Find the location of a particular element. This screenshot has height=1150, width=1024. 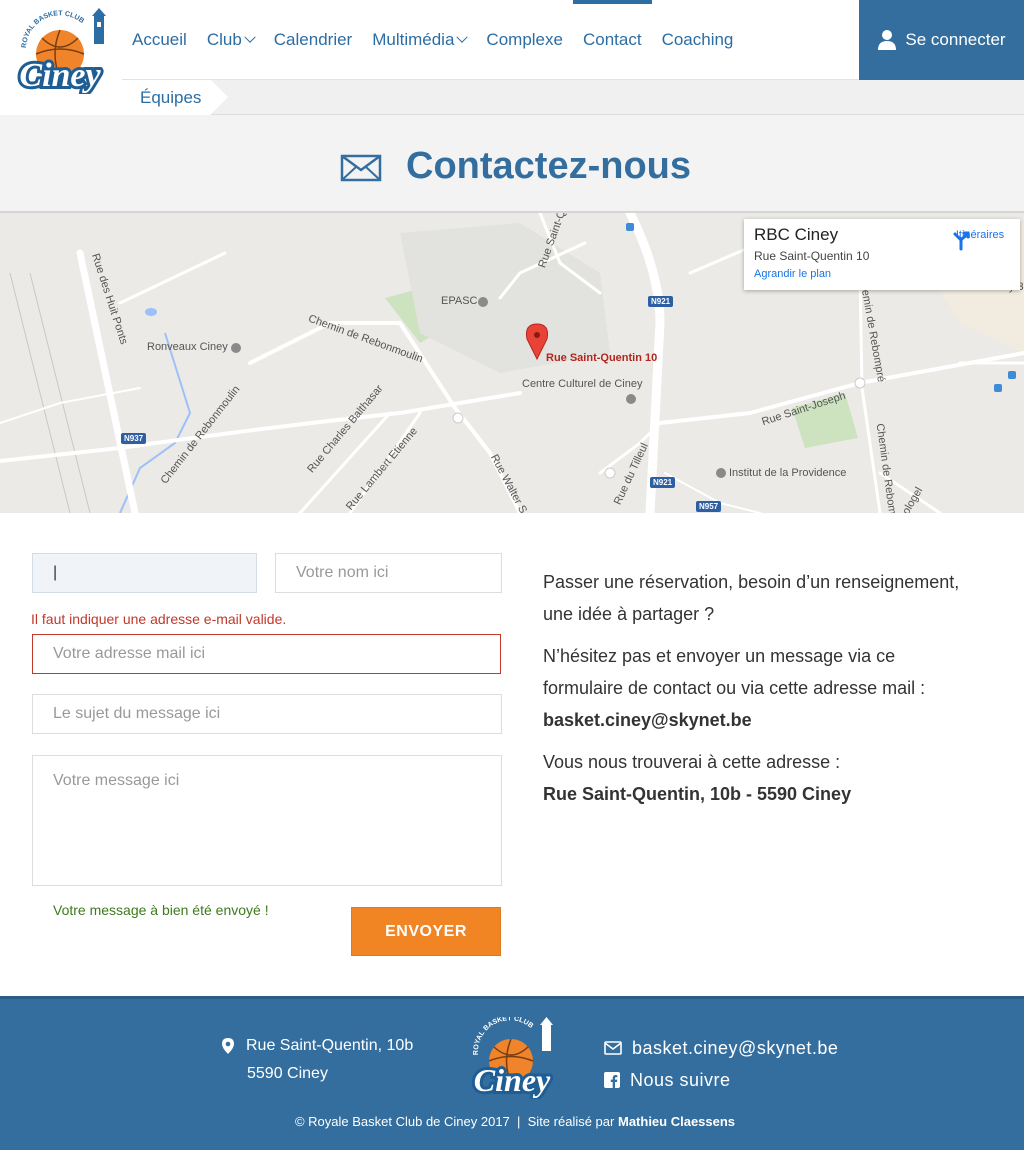

footer-address: Rue Saint-Quentin, 10b 5590 Ciney is located at coordinates (317, 1060).